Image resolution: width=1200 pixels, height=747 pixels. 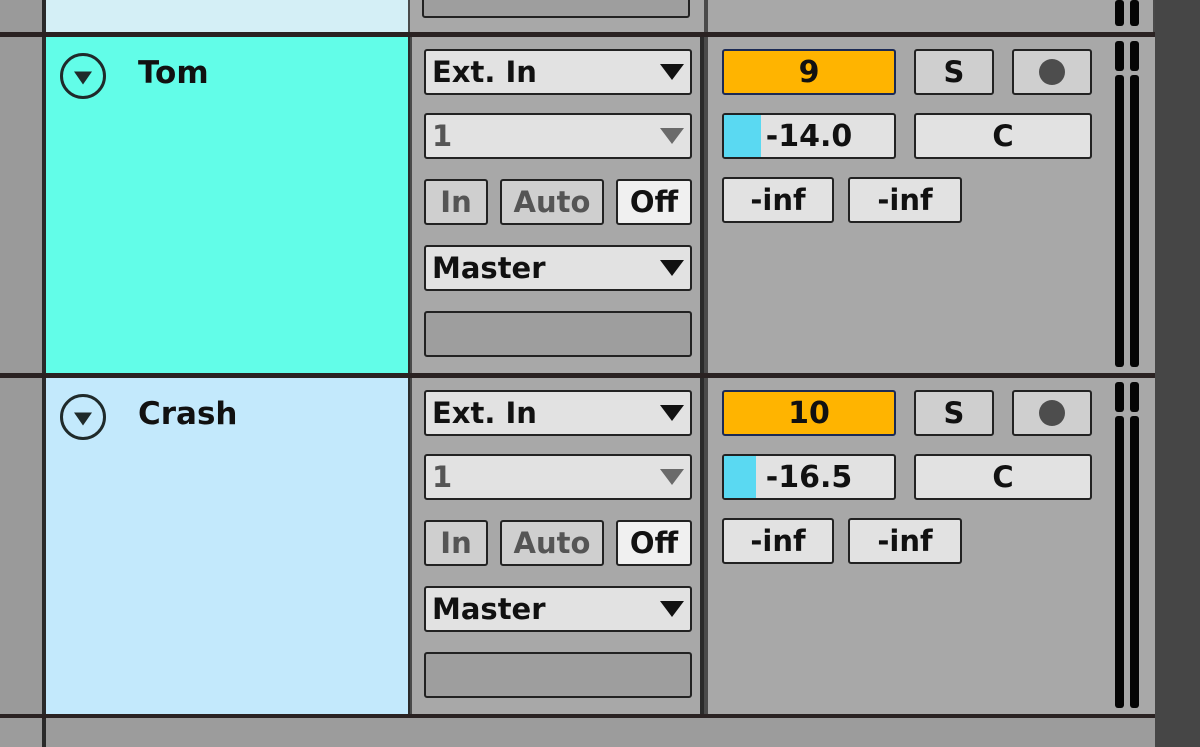 What do you see at coordinates (556, 9) in the screenshot?
I see `track-above-empty-slot` at bounding box center [556, 9].